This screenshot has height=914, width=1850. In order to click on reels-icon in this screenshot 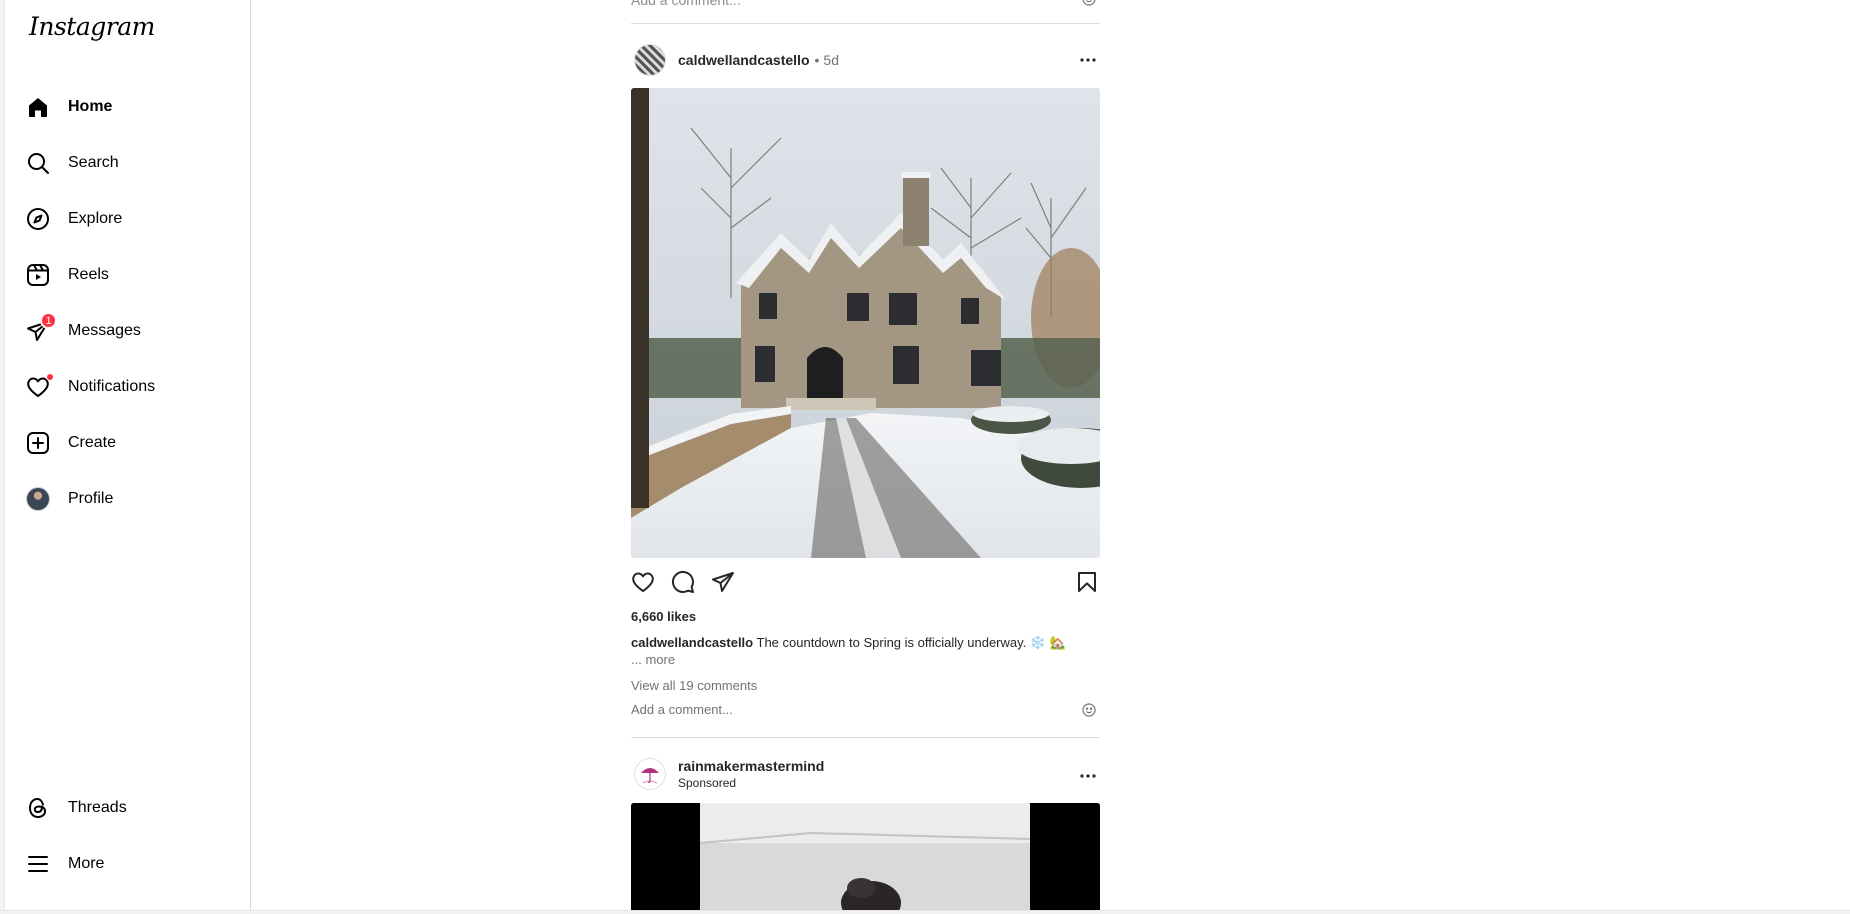, I will do `click(38, 275)`.